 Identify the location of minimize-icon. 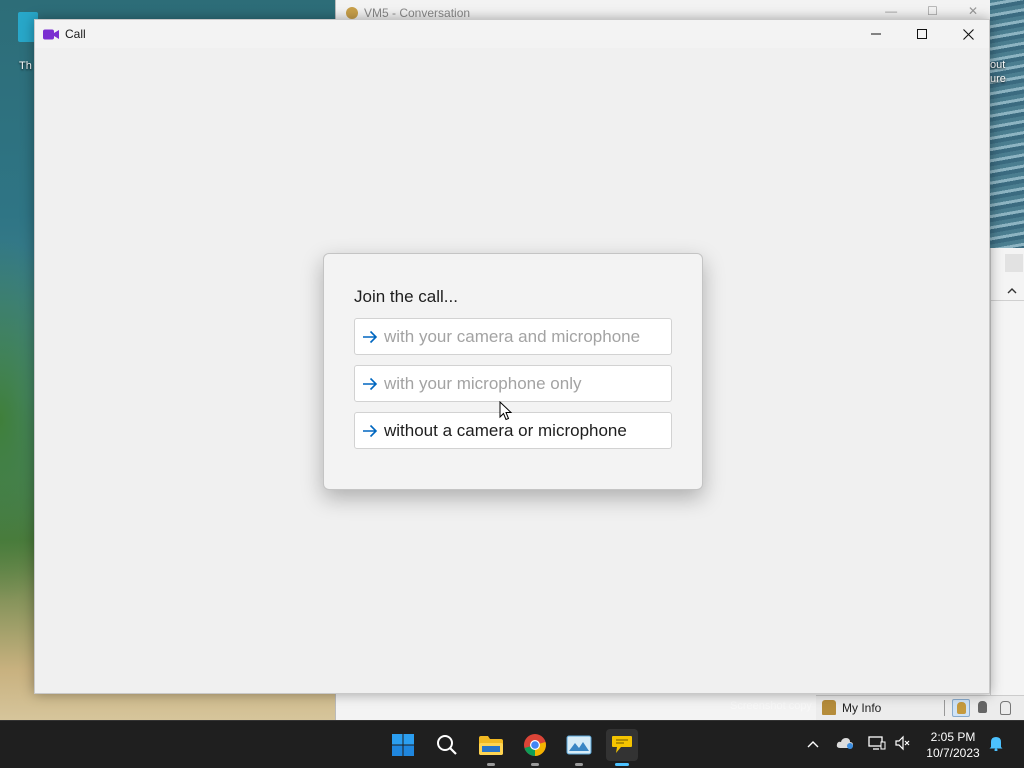
(876, 34).